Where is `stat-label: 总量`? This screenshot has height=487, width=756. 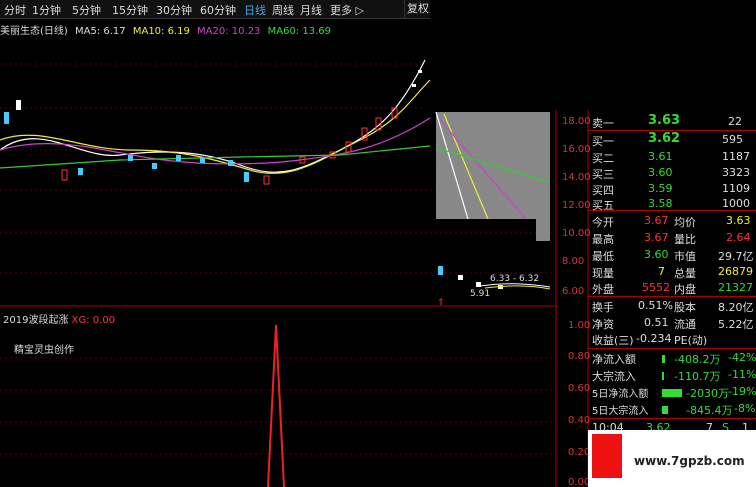 stat-label: 总量 is located at coordinates (685, 273).